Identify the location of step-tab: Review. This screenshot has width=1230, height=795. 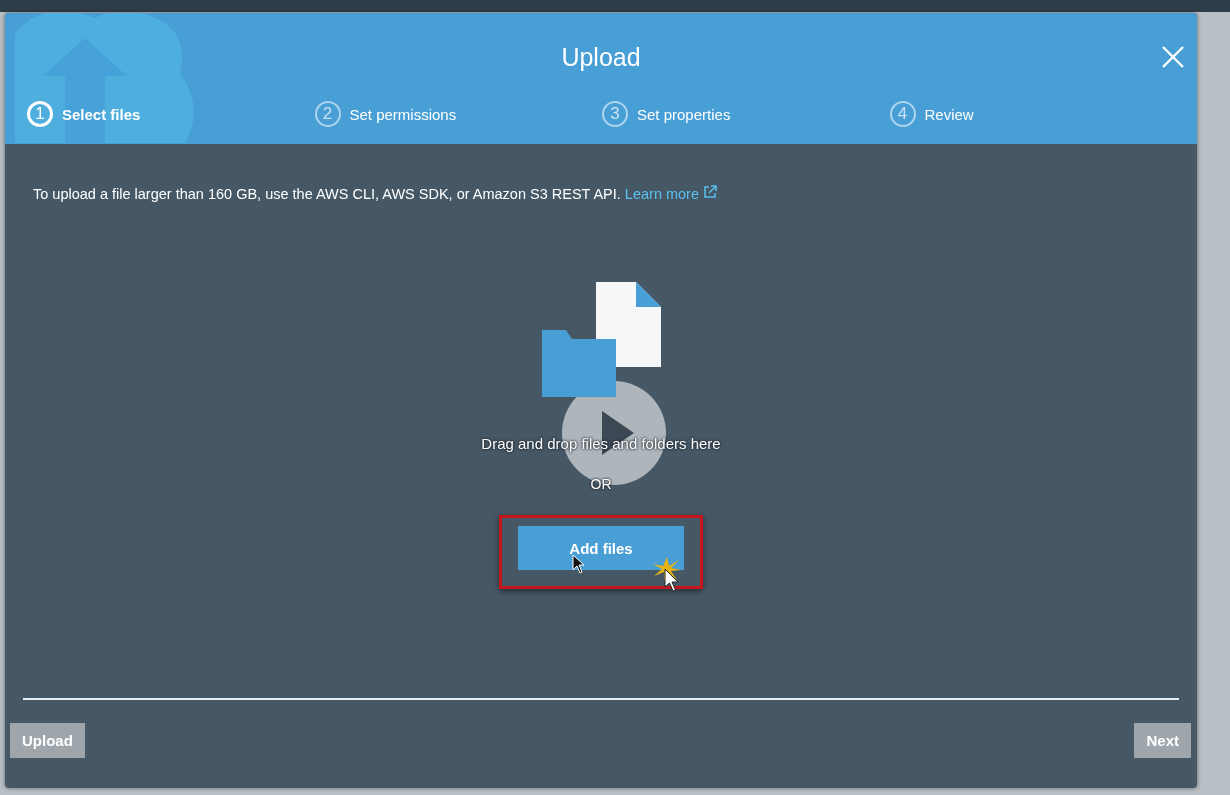
(949, 114).